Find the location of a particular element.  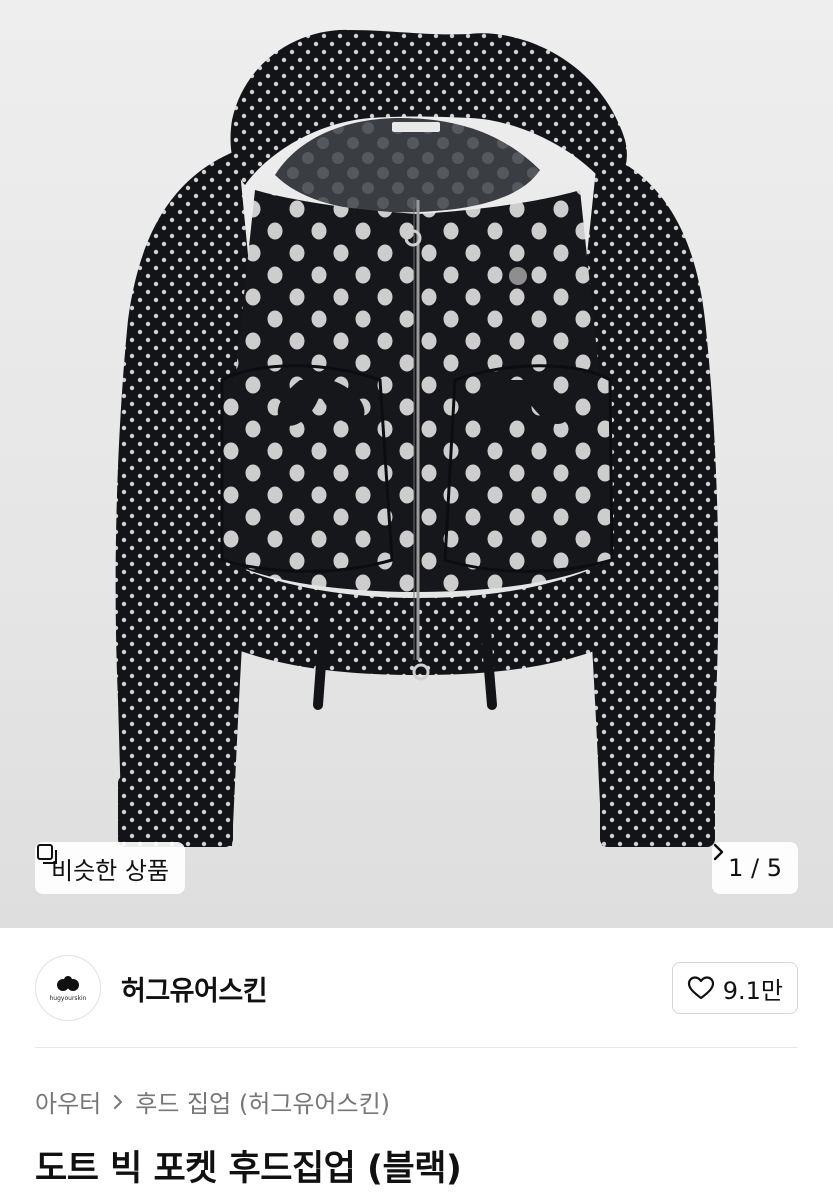

brand-logo-mark is located at coordinates (68, 983).